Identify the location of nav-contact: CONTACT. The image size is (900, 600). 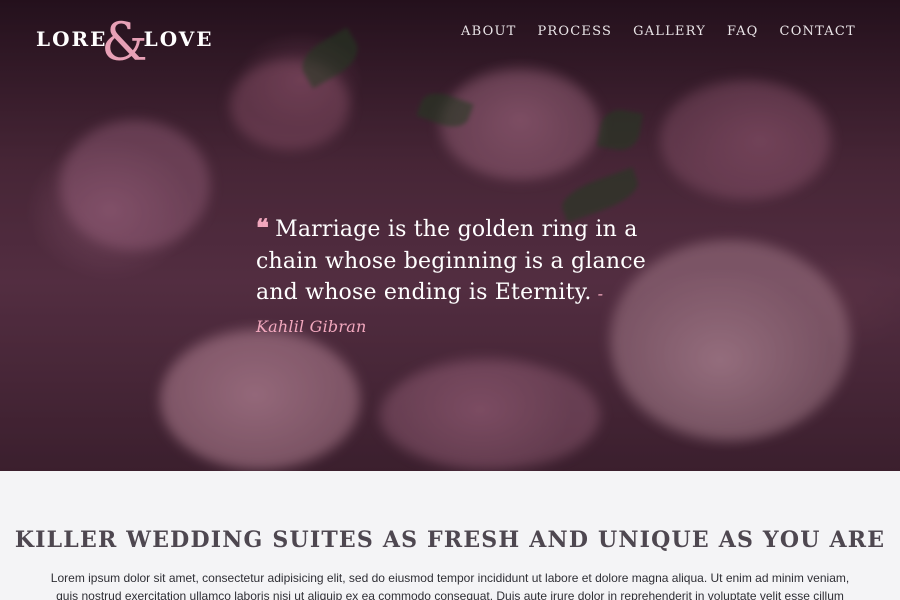
(818, 32).